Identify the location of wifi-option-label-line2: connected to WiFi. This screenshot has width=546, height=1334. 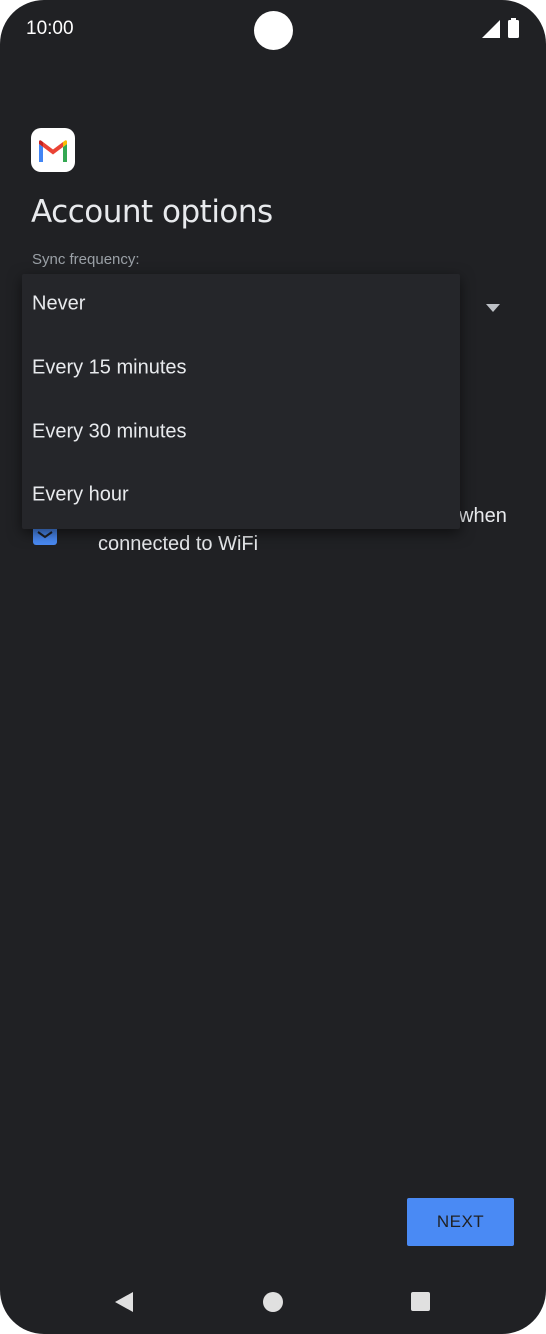
(178, 544).